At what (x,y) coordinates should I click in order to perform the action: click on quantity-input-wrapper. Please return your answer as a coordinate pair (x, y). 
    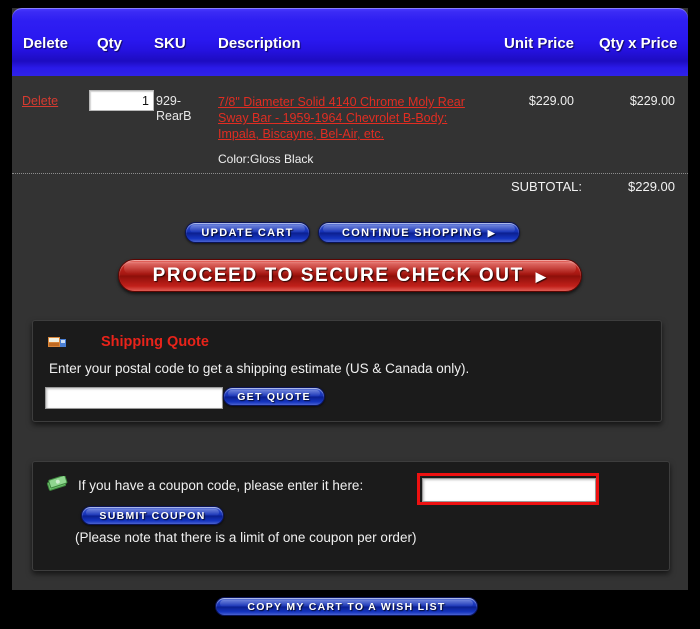
    Looking at the image, I should click on (121, 100).